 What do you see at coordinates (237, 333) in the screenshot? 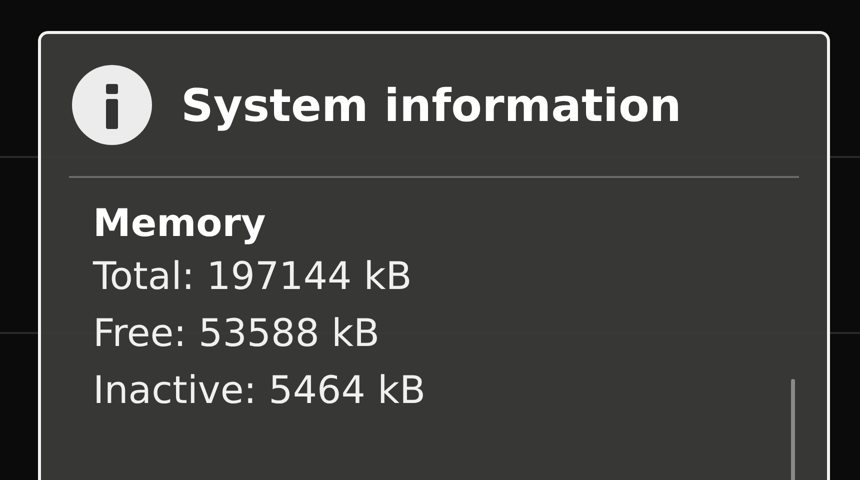
I see `memory-info-line: Free: 53588 kB` at bounding box center [237, 333].